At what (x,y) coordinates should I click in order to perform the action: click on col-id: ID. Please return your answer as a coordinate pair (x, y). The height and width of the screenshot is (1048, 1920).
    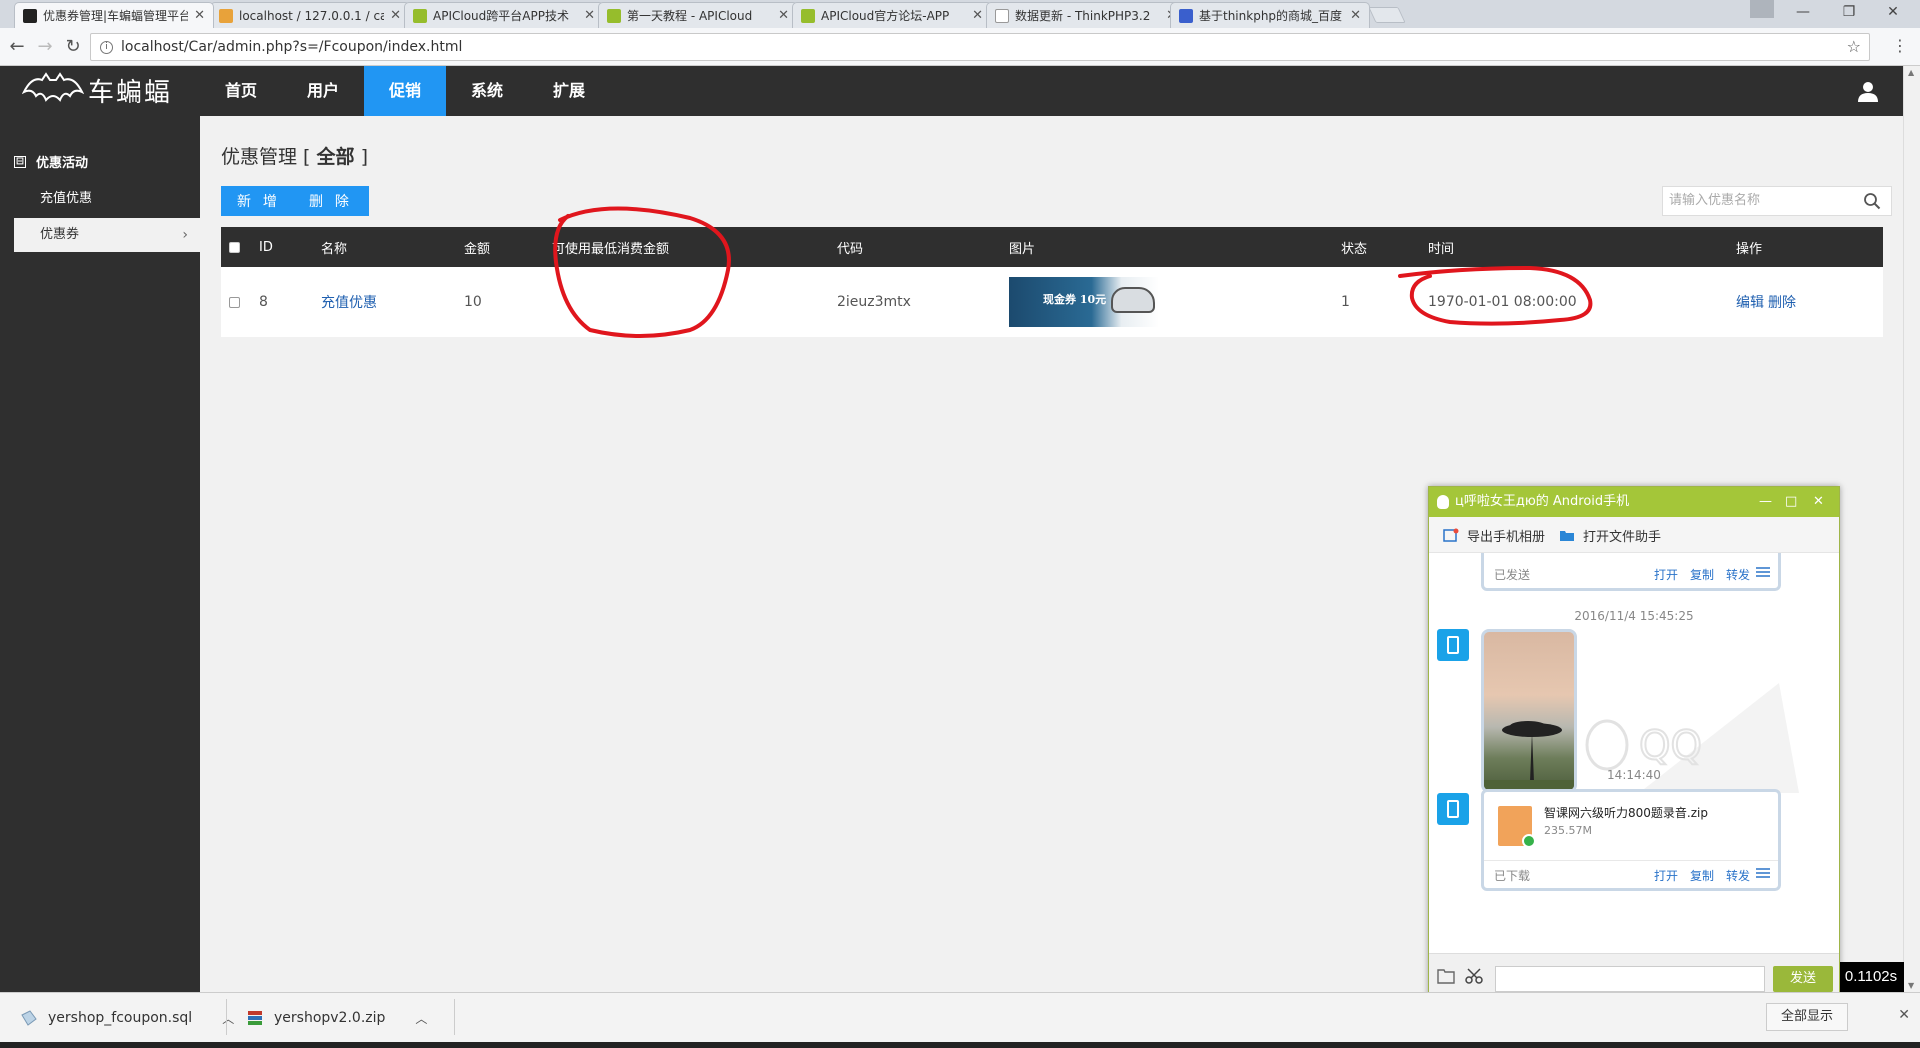
    Looking at the image, I should click on (266, 247).